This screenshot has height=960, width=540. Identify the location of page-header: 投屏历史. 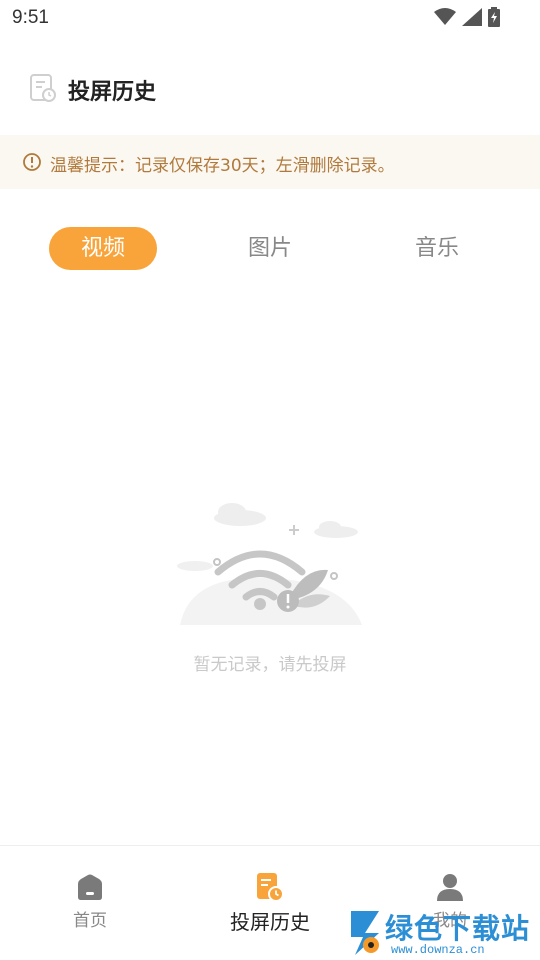
(270, 89).